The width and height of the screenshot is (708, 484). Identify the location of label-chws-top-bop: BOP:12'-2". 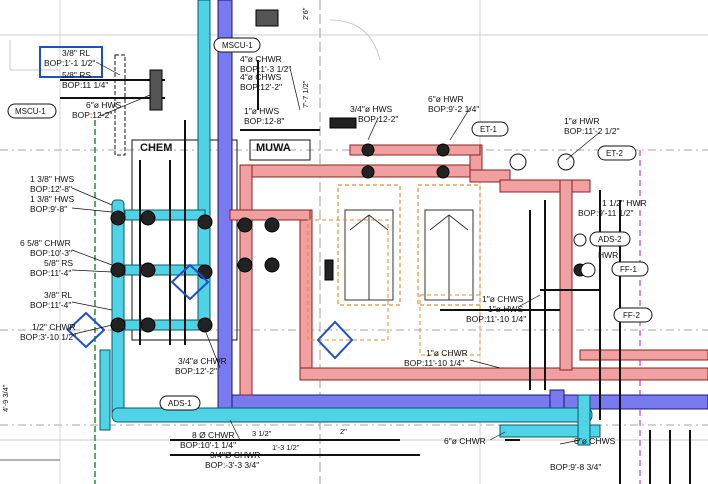
(261, 87).